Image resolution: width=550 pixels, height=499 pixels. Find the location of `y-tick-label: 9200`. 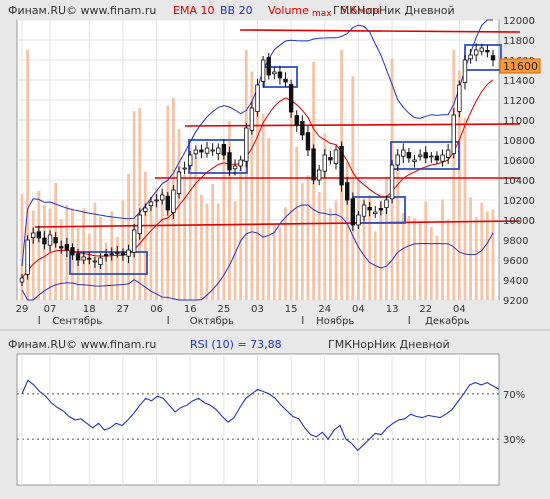

y-tick-label: 9200 is located at coordinates (515, 301).